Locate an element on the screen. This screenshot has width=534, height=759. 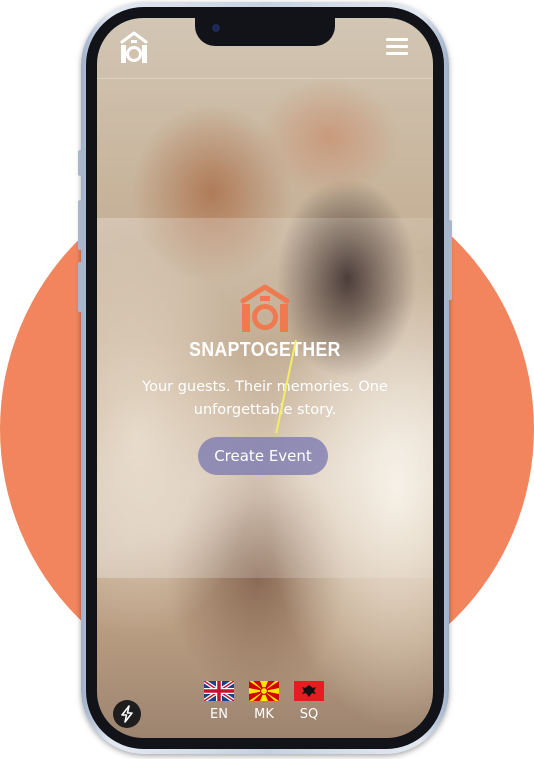
language-label-sq: SQ is located at coordinates (309, 714).